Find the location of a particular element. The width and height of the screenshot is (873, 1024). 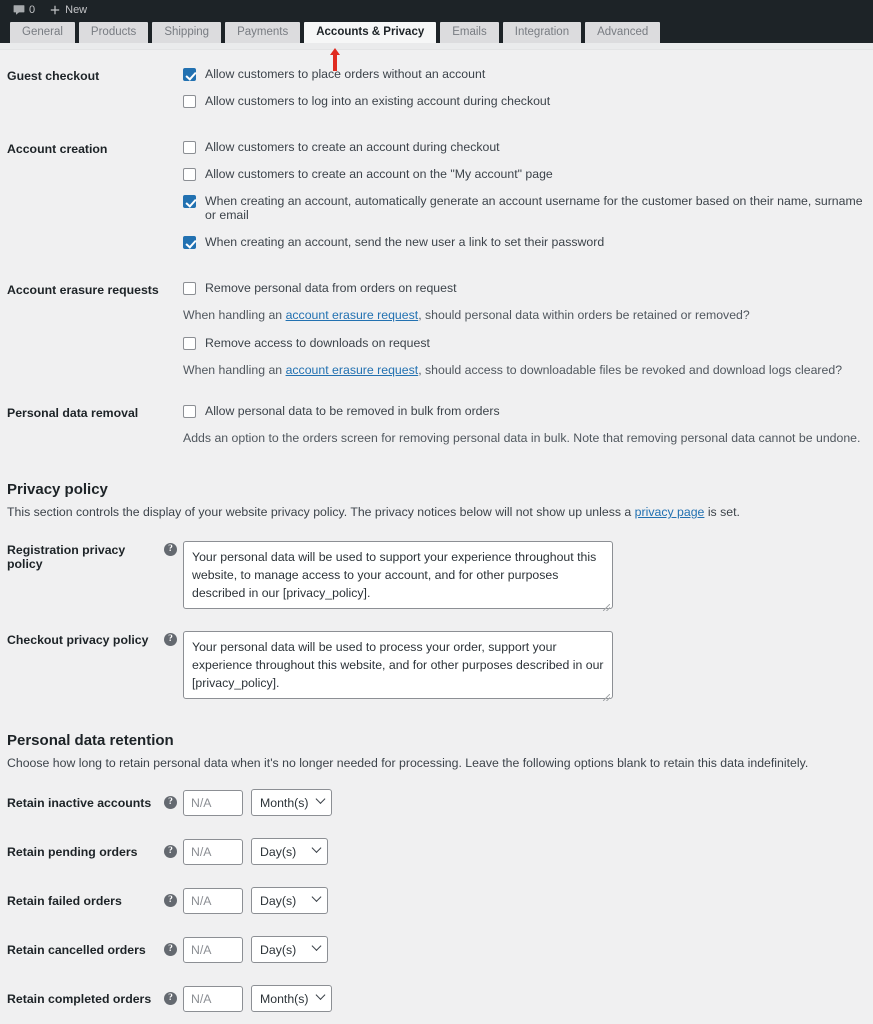

retention-label: Retain cancelled orders is located at coordinates (76, 949).